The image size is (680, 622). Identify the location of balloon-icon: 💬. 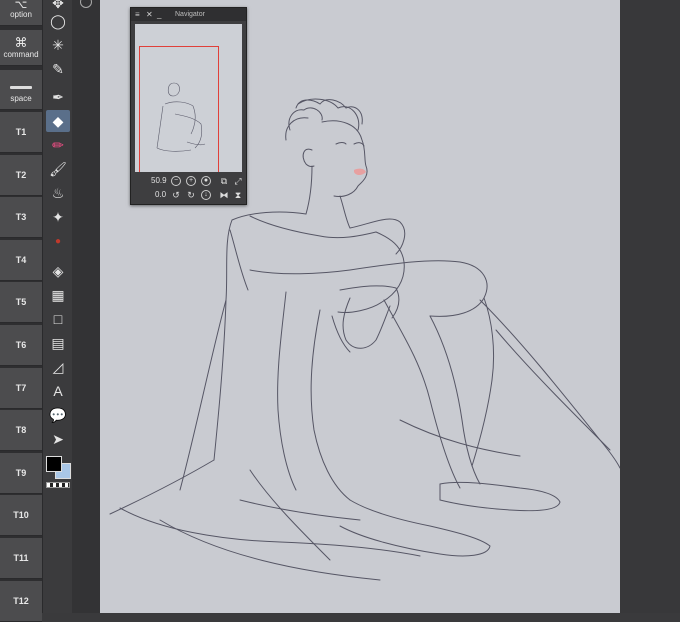
(58, 414).